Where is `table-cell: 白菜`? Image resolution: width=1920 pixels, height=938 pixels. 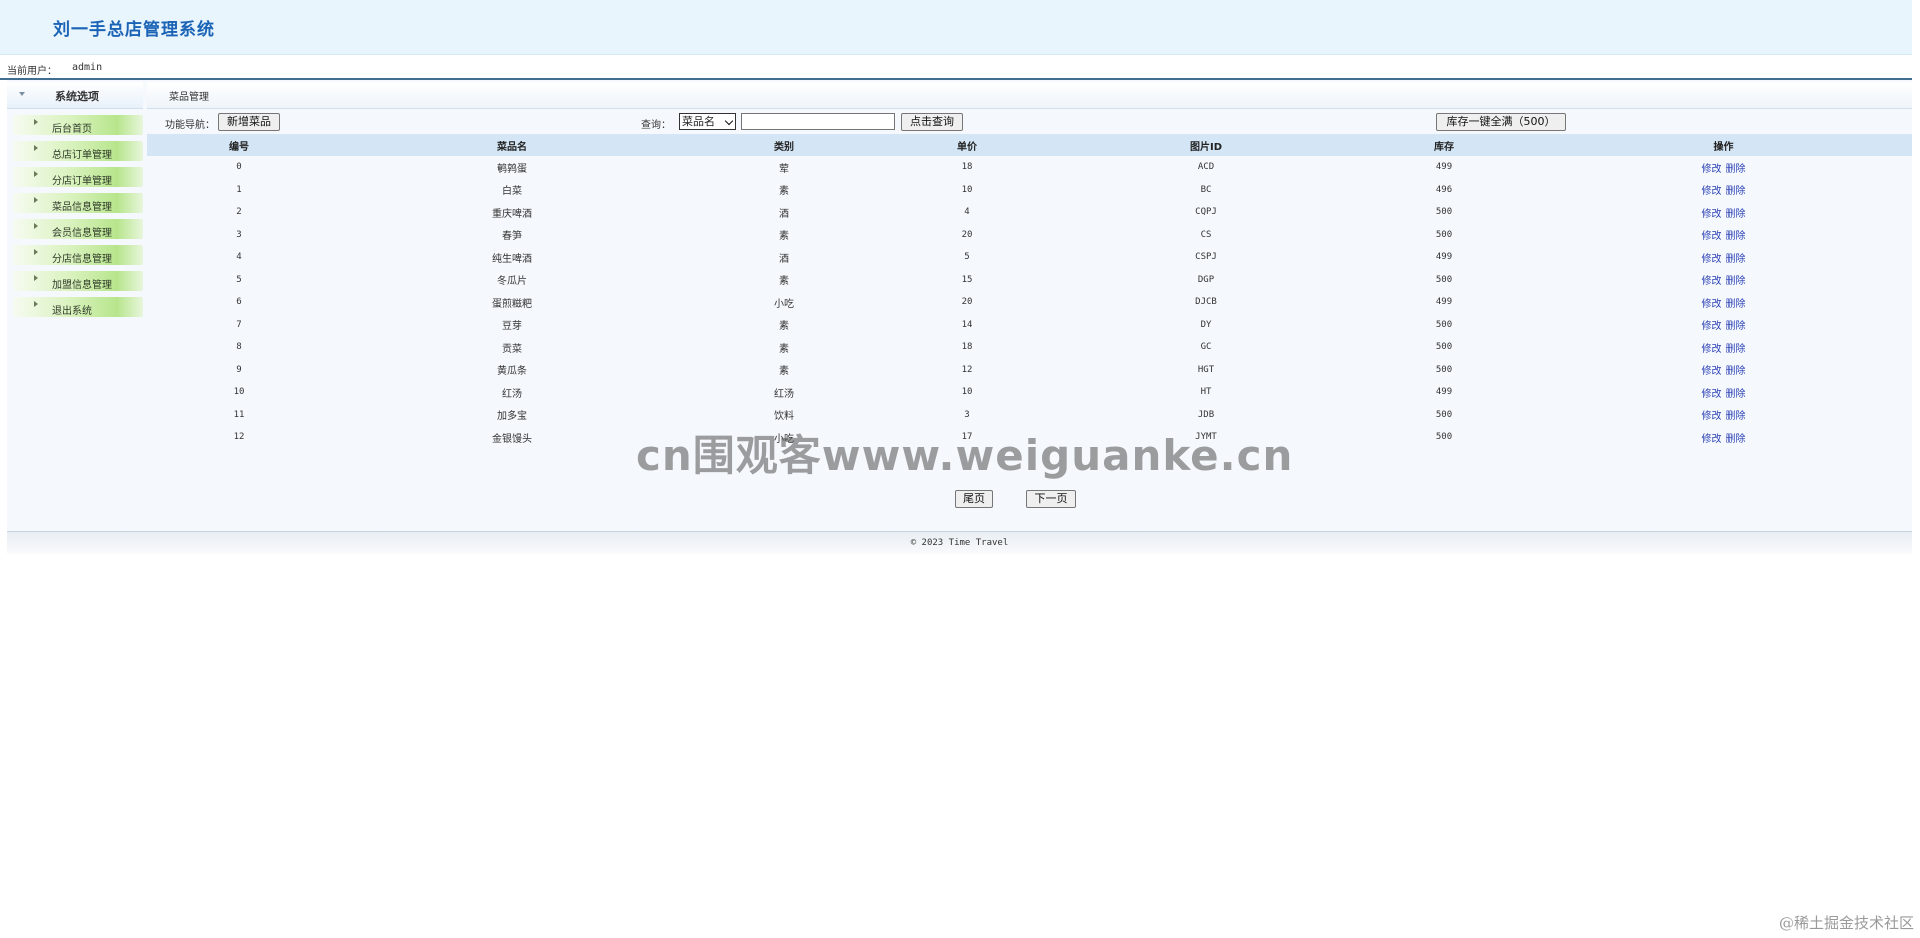
table-cell: 白菜 is located at coordinates (512, 192).